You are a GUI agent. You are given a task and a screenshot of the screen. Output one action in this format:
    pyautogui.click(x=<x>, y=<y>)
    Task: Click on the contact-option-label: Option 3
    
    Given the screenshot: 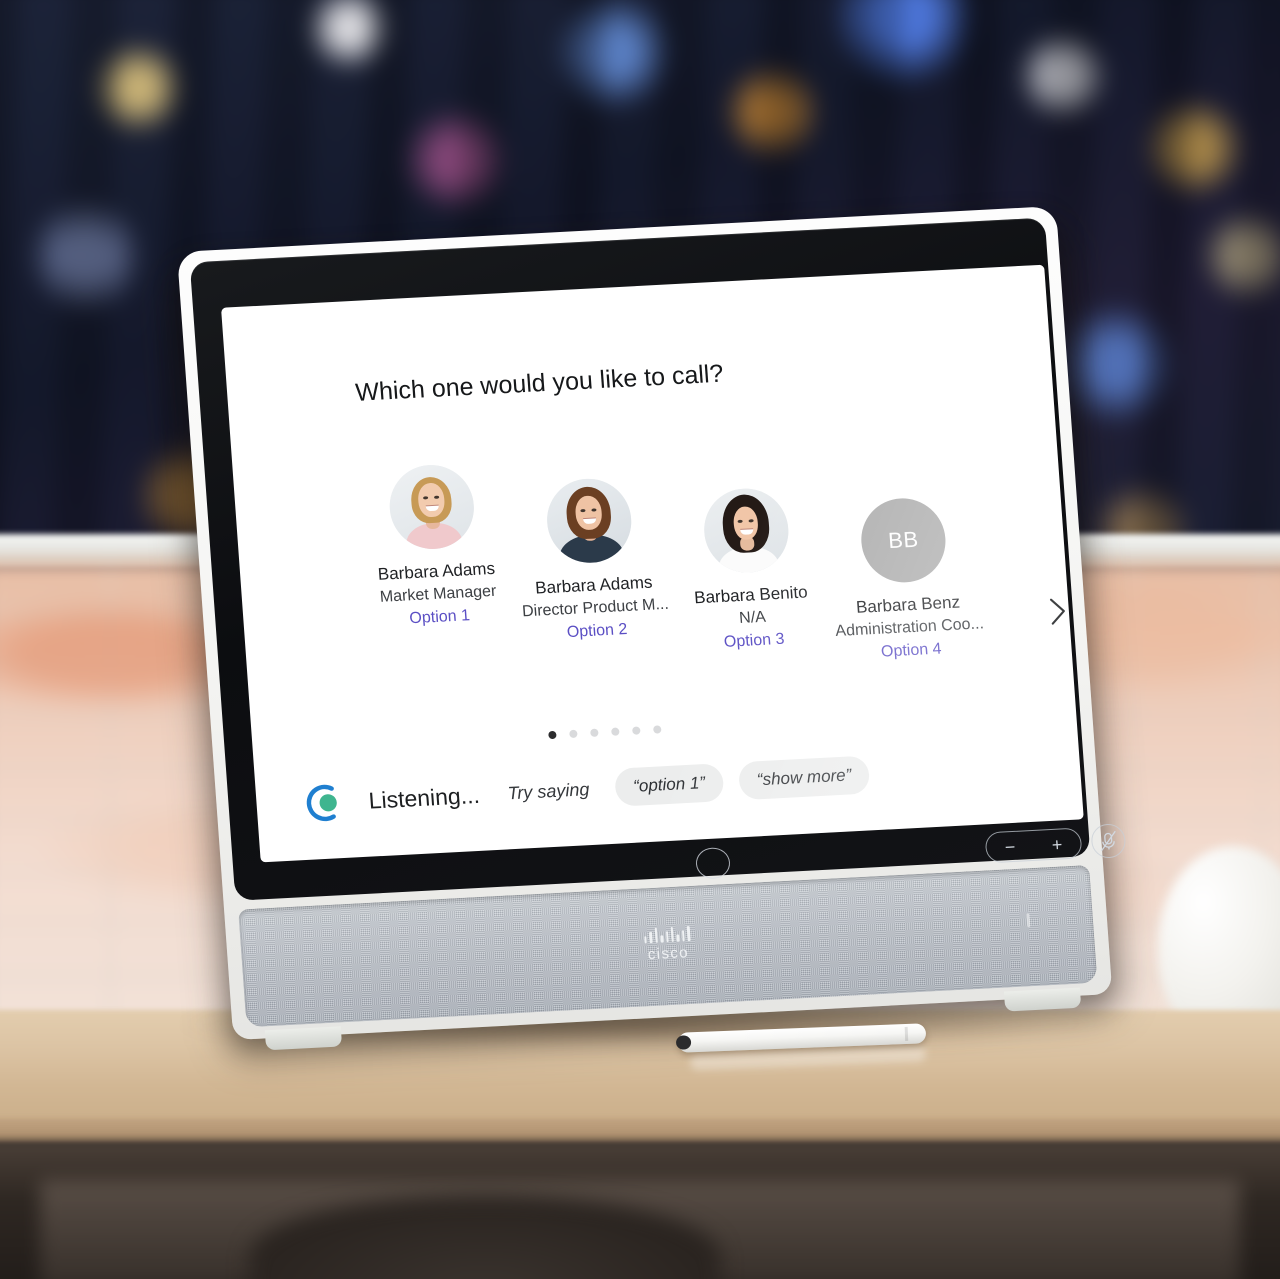 What is the action you would take?
    pyautogui.click(x=754, y=641)
    